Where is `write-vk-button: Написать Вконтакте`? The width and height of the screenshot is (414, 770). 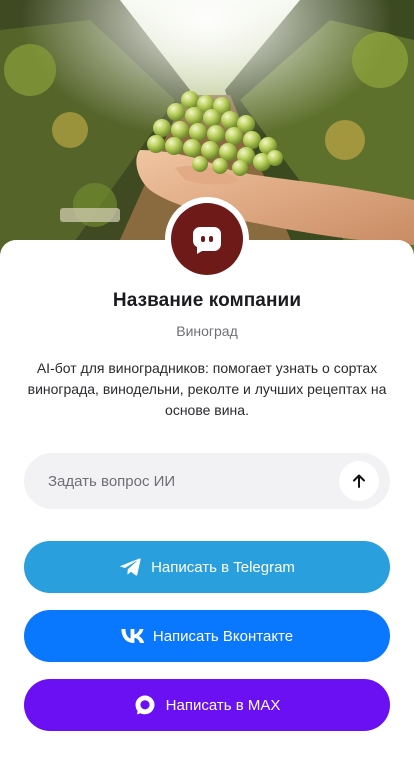
write-vk-button: Написать Вконтакте is located at coordinates (207, 636).